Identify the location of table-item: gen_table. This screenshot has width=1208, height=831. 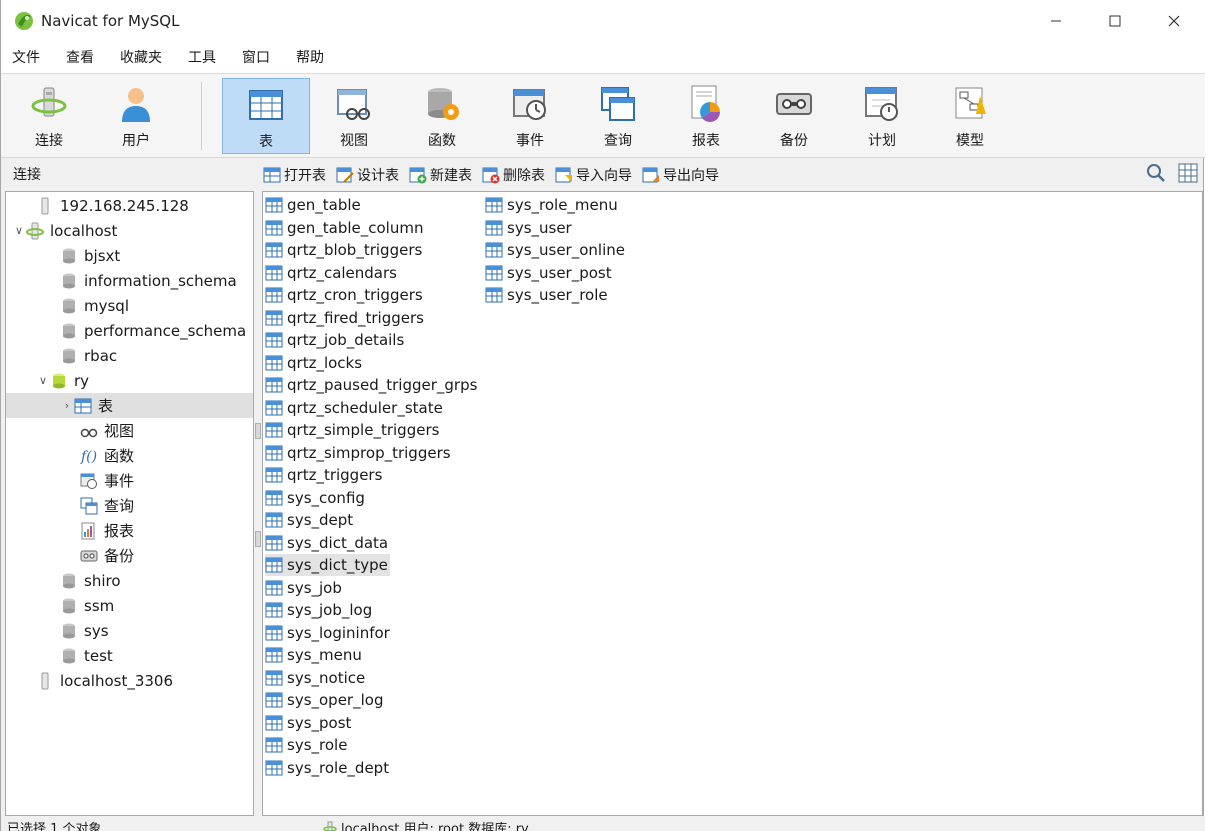
(314, 205).